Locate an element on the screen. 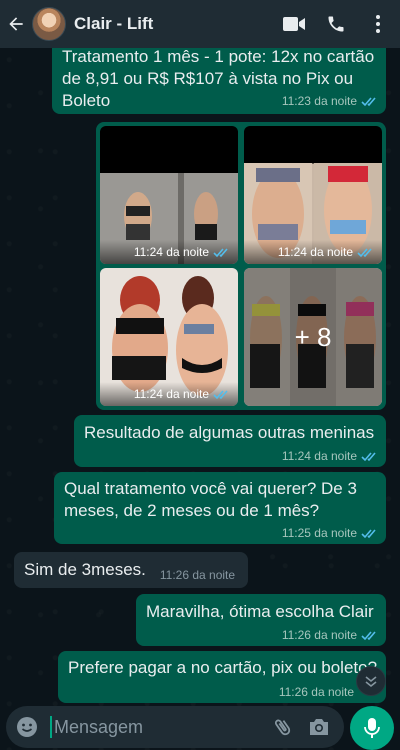 The width and height of the screenshot is (400, 750). back-arrow-icon is located at coordinates (18, 24).